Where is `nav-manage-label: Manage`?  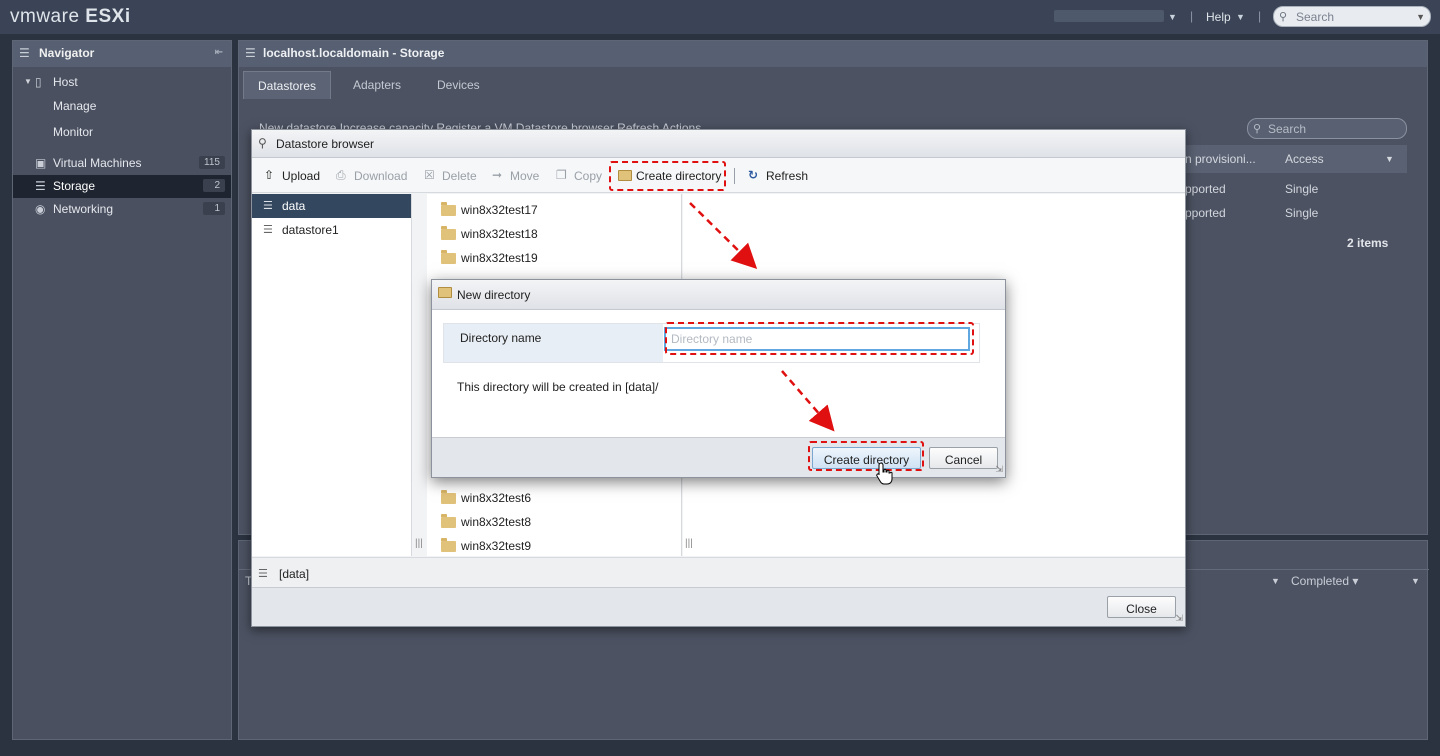
nav-manage-label: Manage is located at coordinates (75, 106).